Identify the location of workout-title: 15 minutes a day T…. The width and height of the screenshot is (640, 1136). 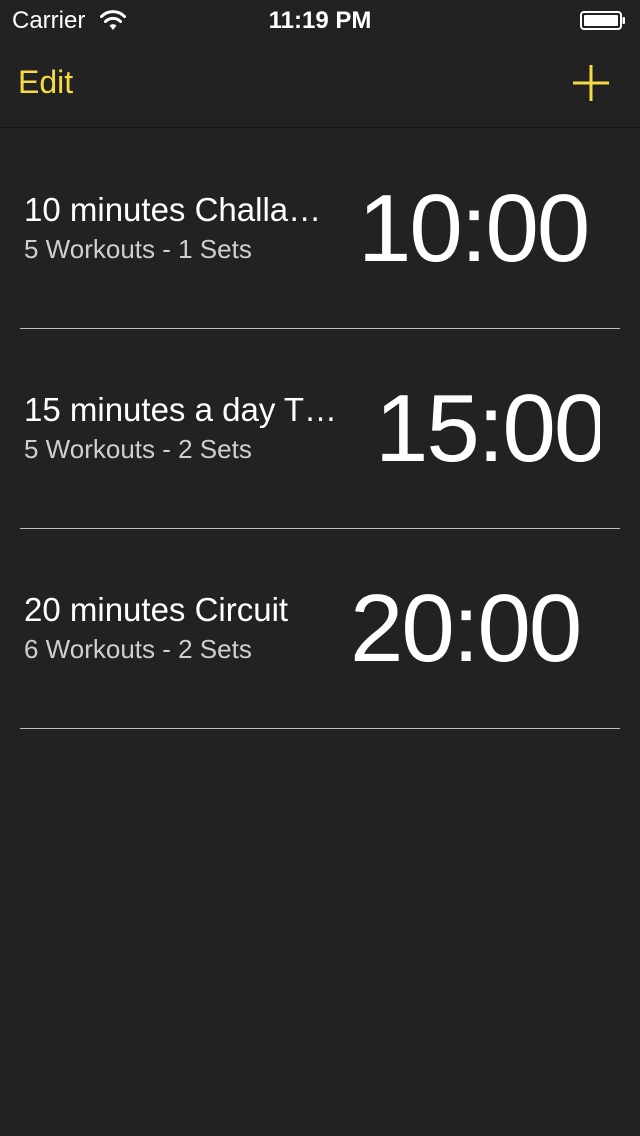
(181, 409).